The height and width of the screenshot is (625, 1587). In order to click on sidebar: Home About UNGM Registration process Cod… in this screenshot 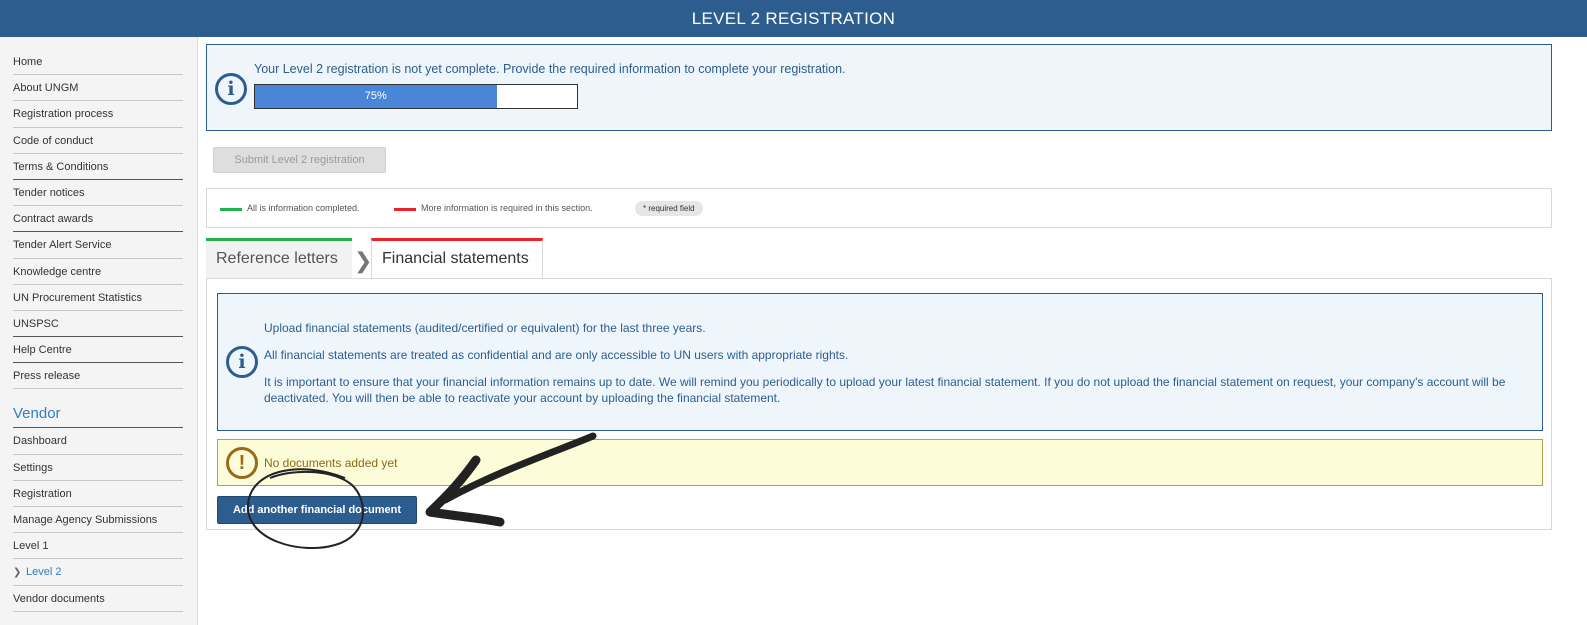, I will do `click(99, 331)`.